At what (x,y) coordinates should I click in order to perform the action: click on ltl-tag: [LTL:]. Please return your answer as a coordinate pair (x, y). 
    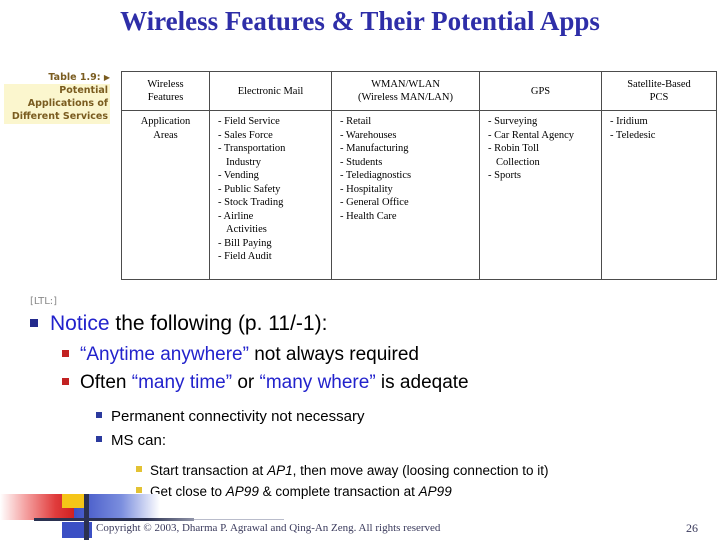
    Looking at the image, I should click on (44, 301).